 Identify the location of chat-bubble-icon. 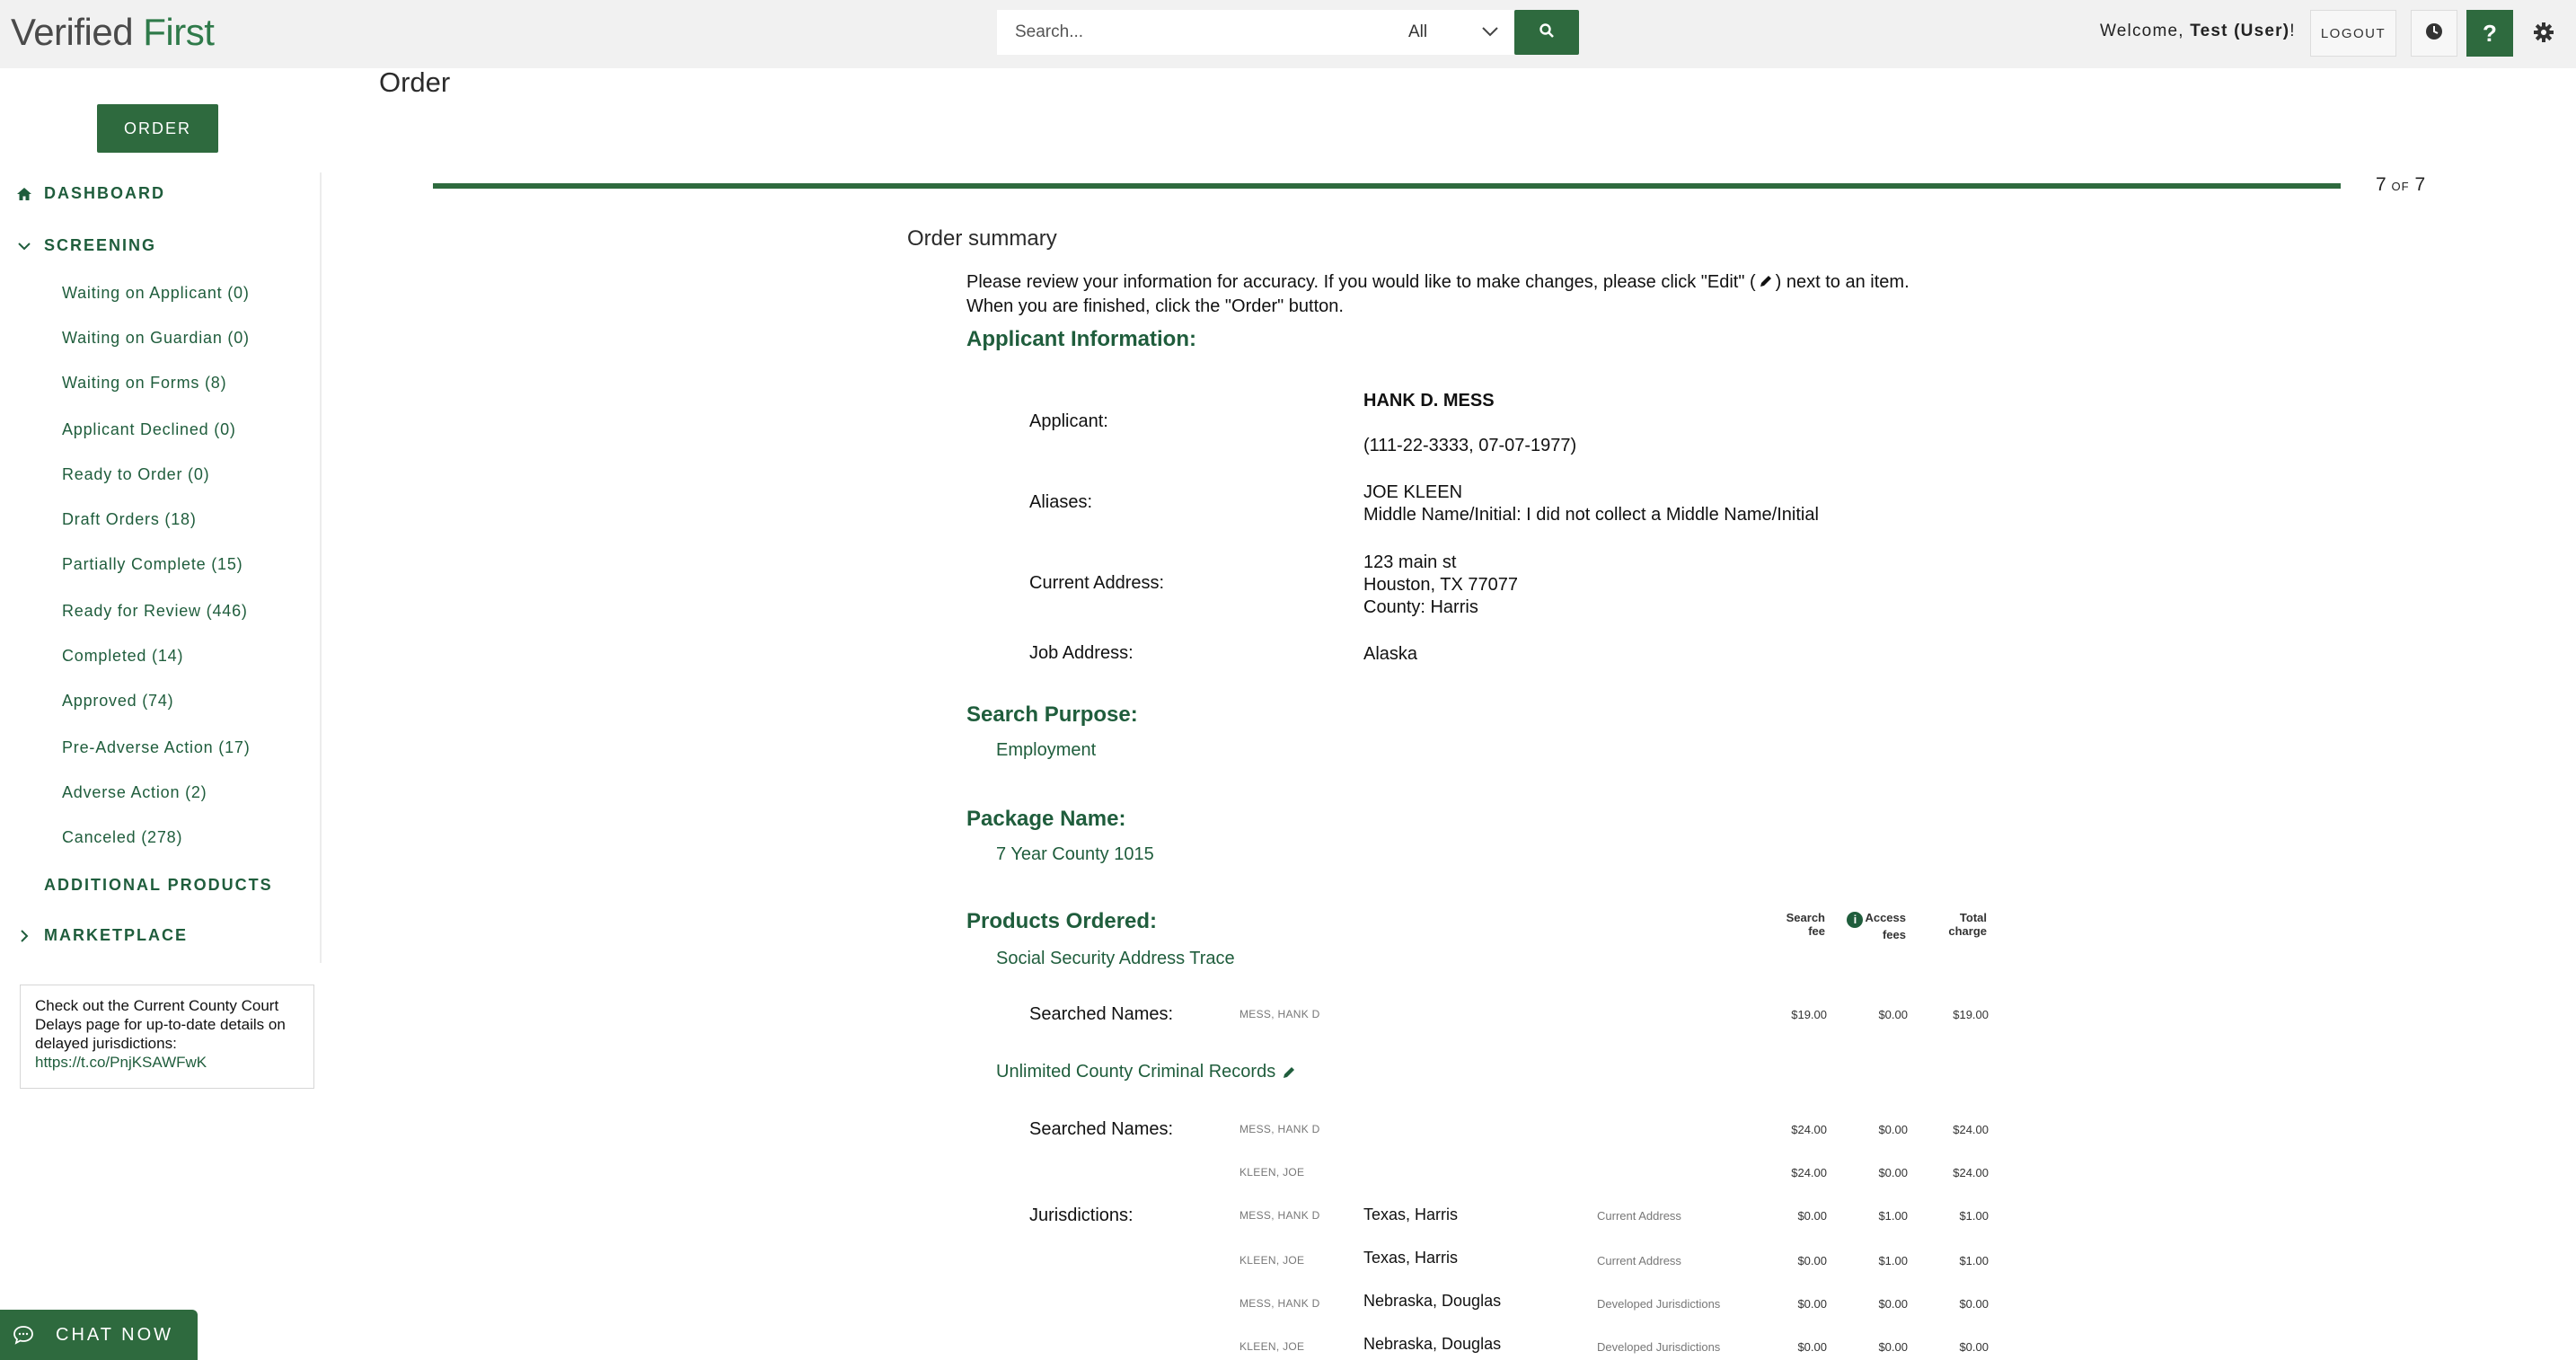
(23, 1335).